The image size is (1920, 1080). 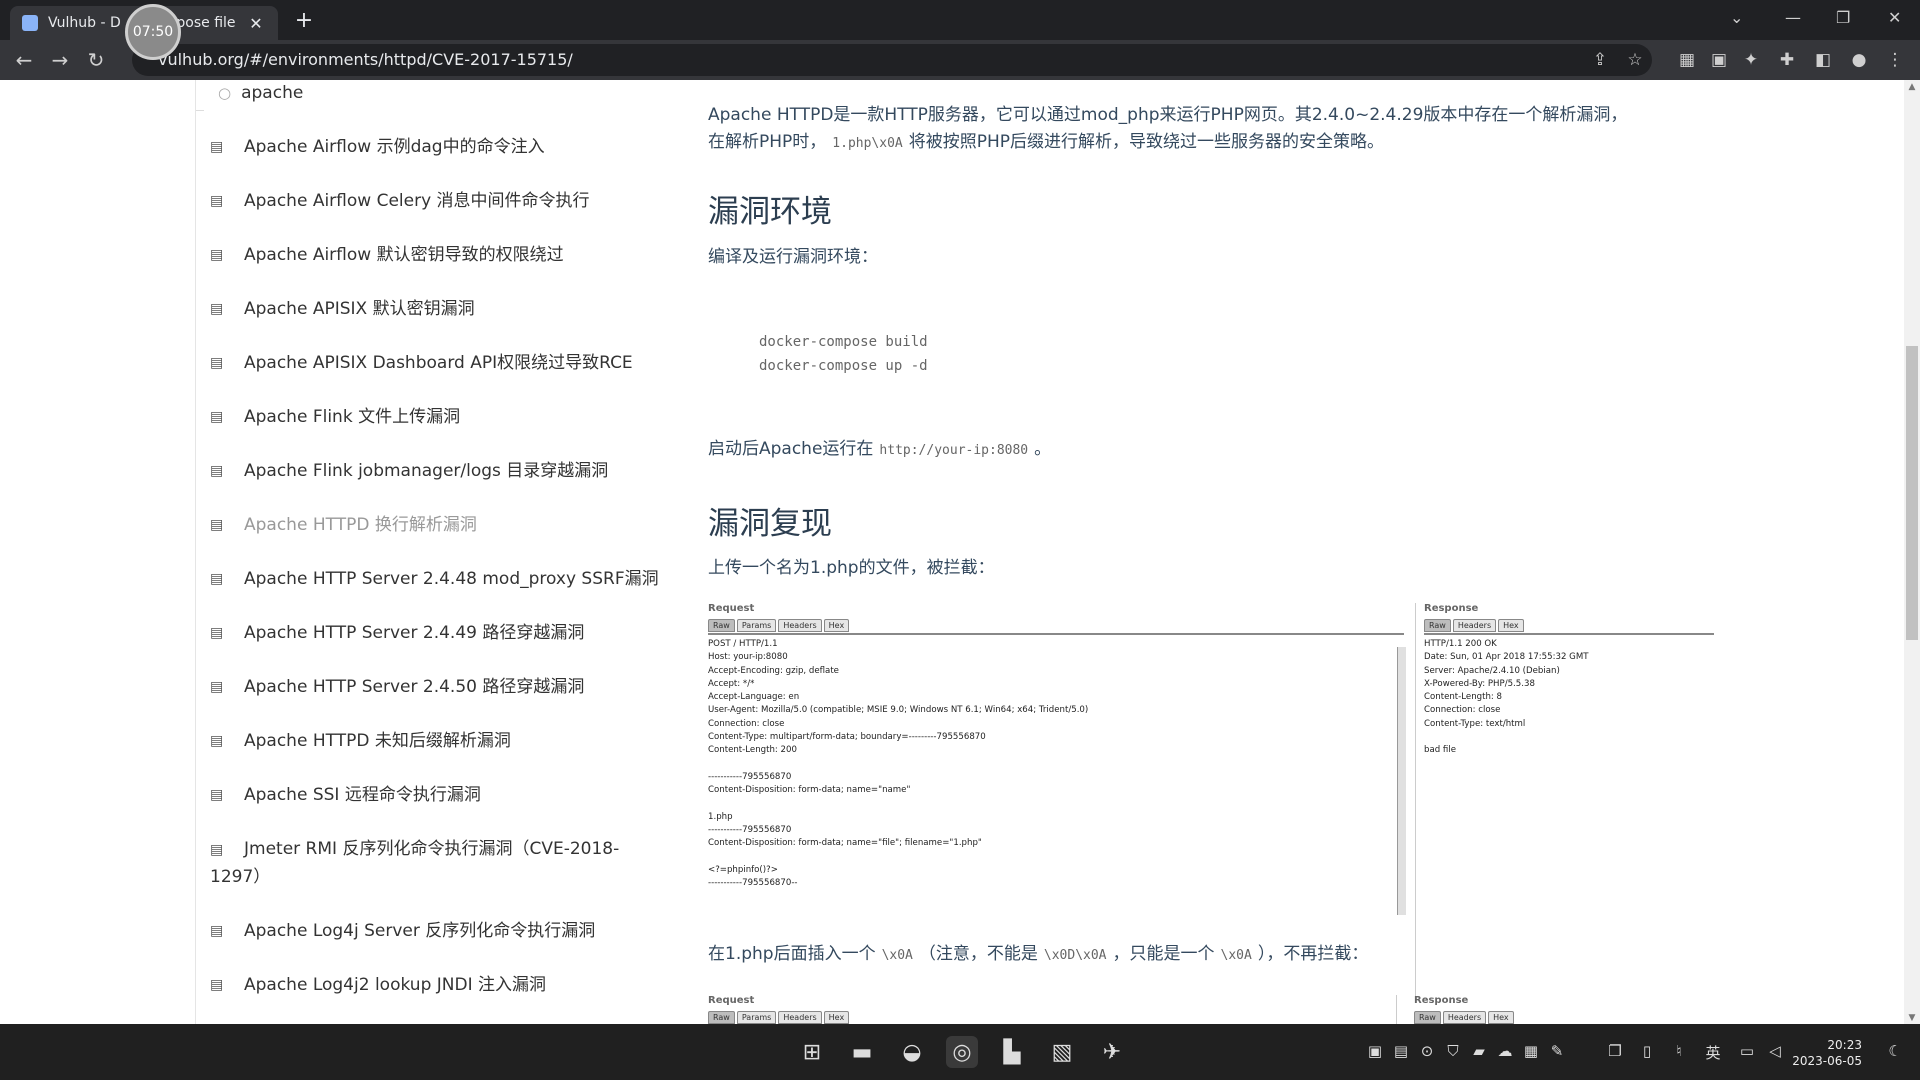 I want to click on tab-close-icon: ✕, so click(x=256, y=23).